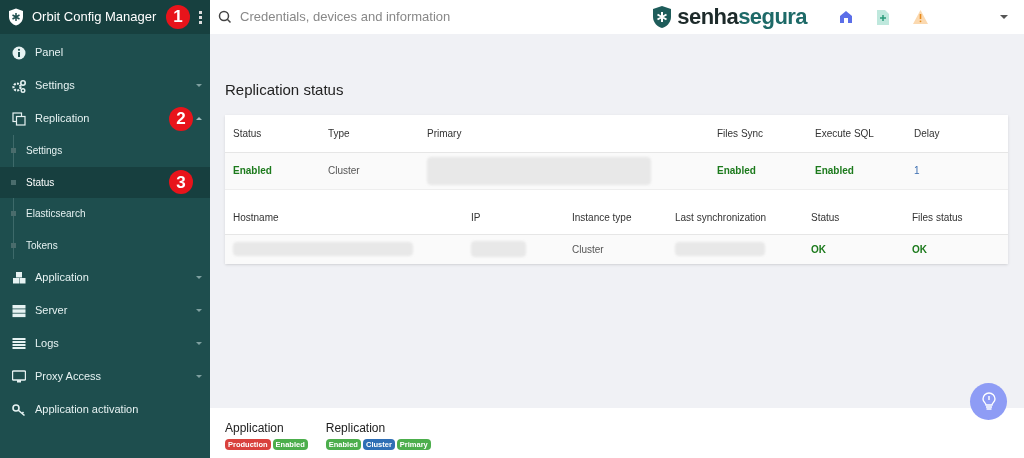 This screenshot has width=1024, height=458. I want to click on submenu-item: Status 3, so click(105, 182).